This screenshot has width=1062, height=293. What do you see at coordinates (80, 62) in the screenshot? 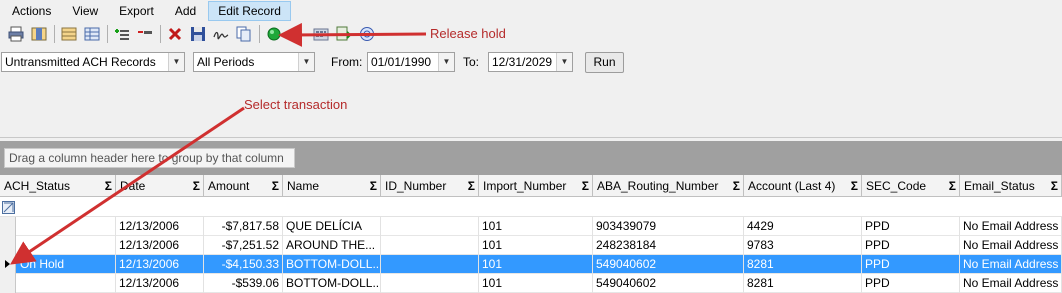
I see `record-type-value: Untransmitted ACH Records` at bounding box center [80, 62].